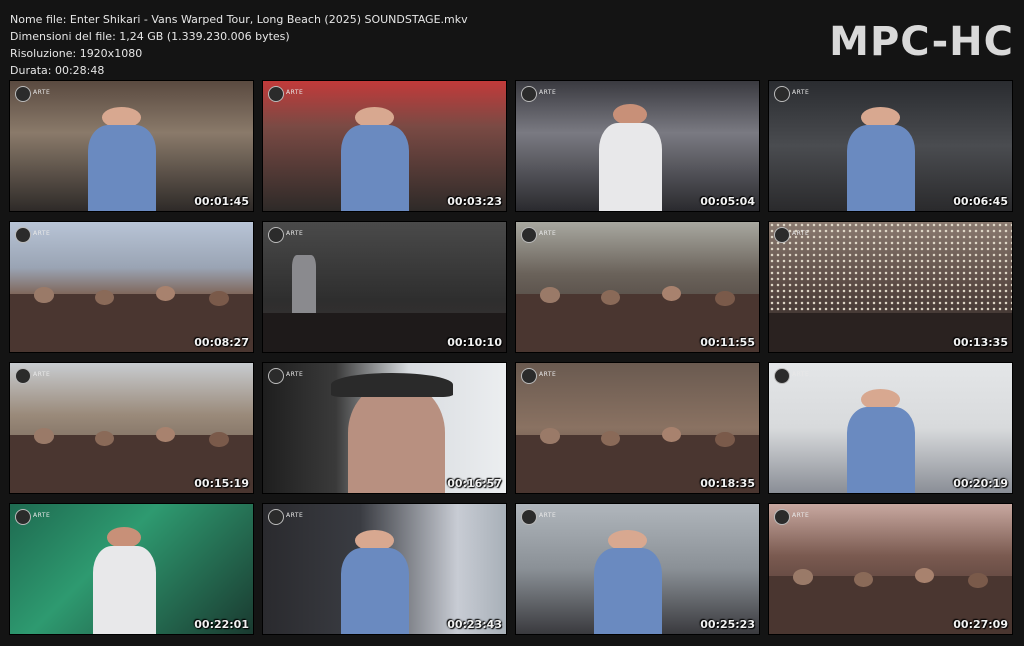  Describe the element at coordinates (57, 70) in the screenshot. I see `duration: Durata: 00:28:48` at that location.